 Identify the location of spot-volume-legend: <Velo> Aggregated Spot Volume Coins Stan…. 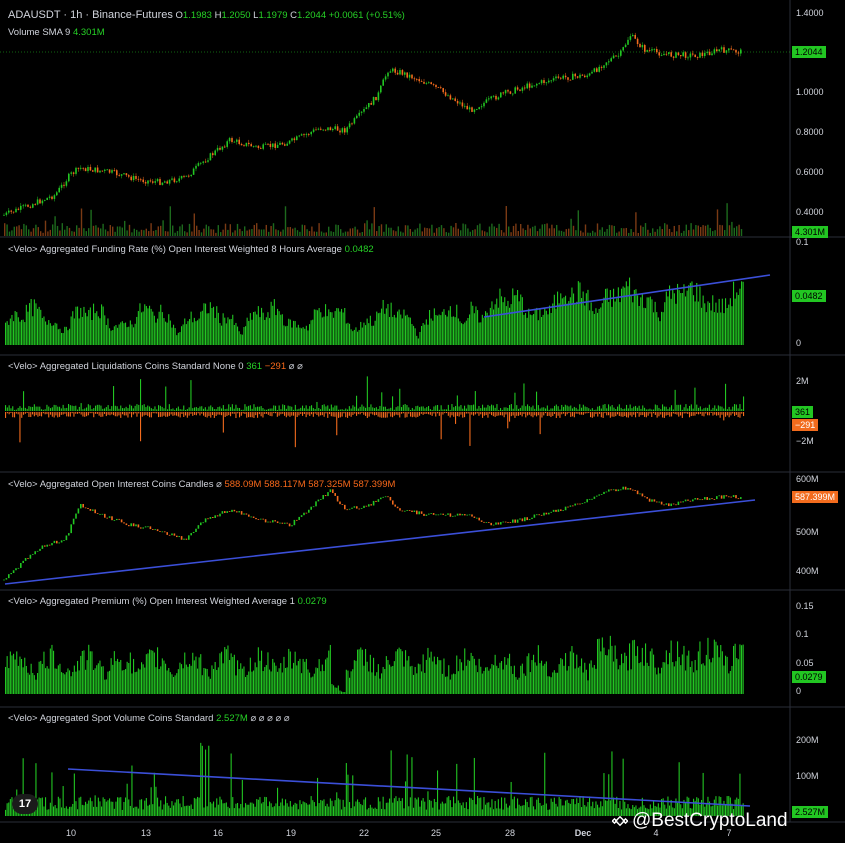
(149, 718).